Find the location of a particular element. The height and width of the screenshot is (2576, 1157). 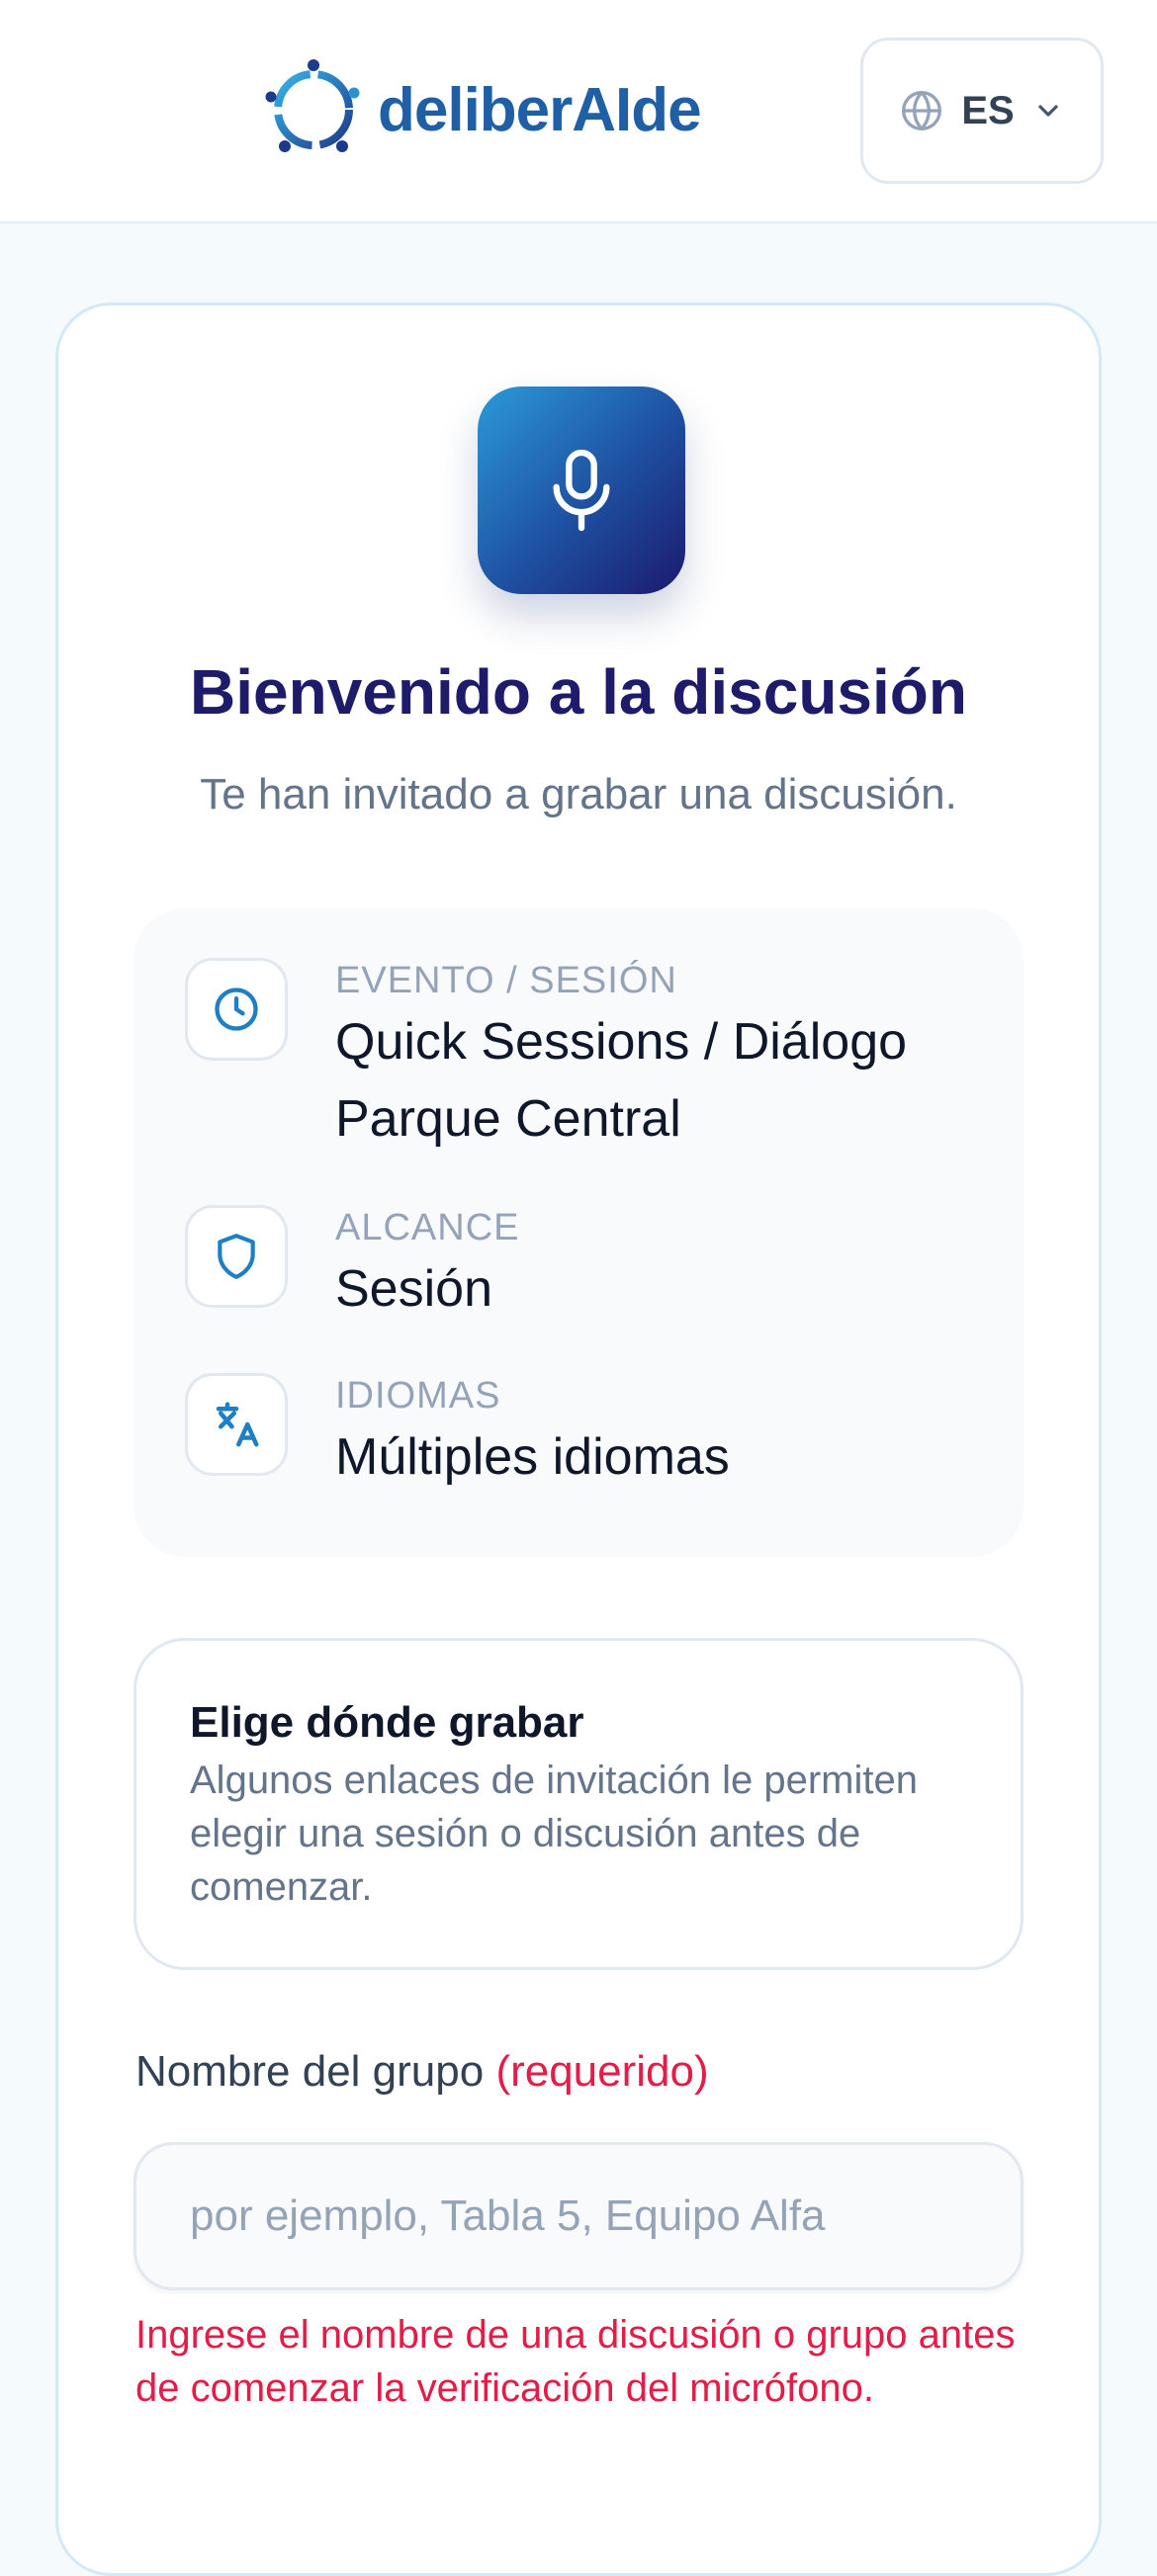

group-name-input is located at coordinates (579, 2216).